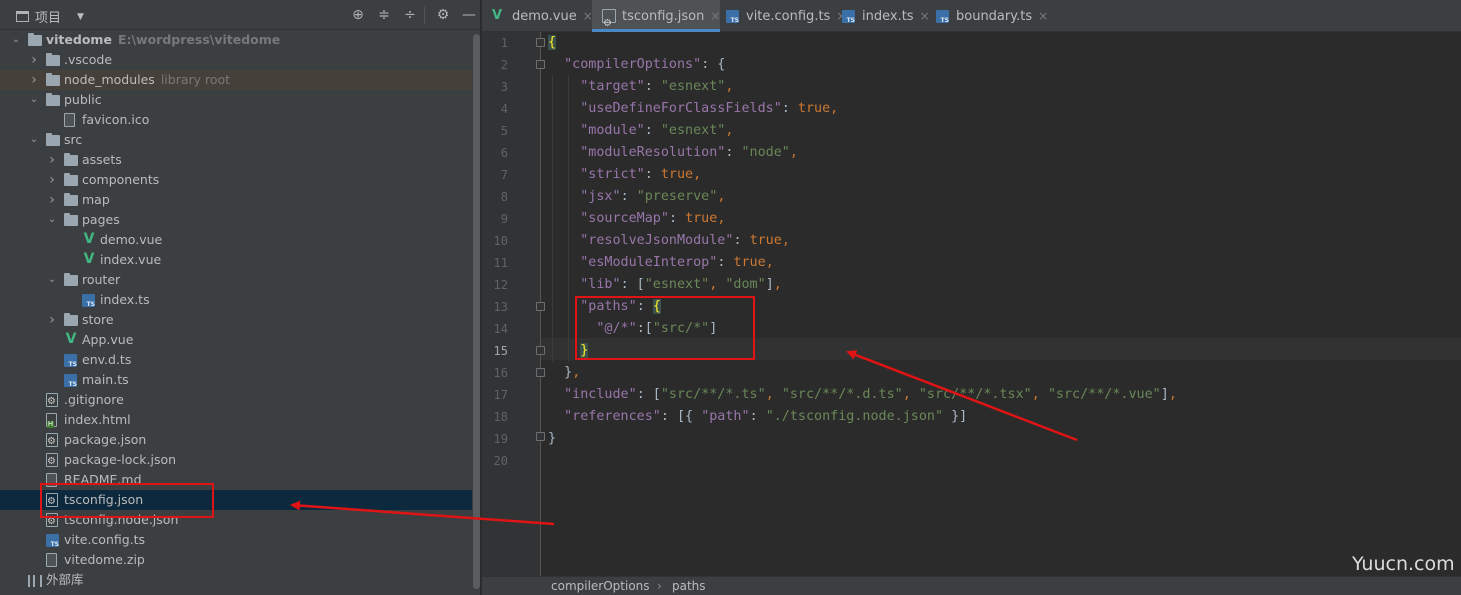 The width and height of the screenshot is (1461, 595). I want to click on arrow-to-tsconfig-file, so click(422, 513).